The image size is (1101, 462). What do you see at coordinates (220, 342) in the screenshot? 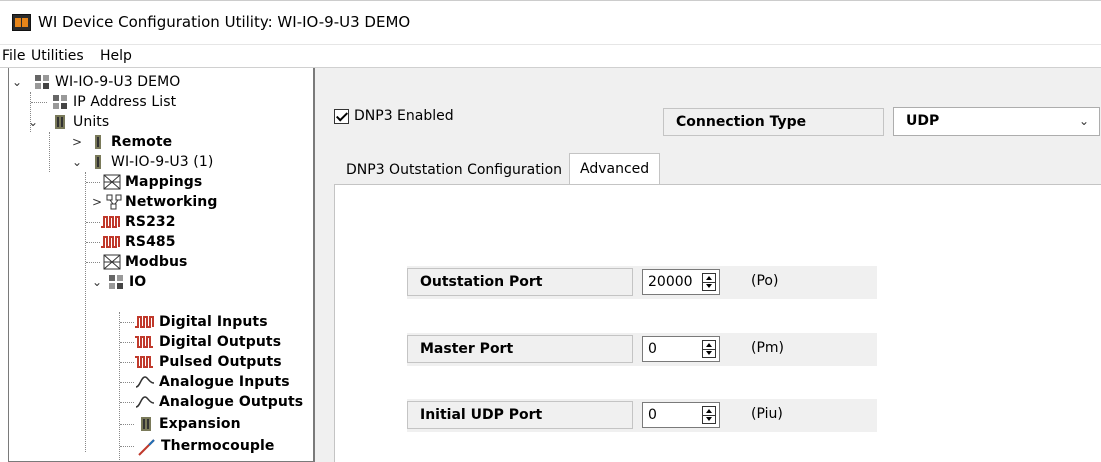
I see `tree-node-label: Digital Outputs` at bounding box center [220, 342].